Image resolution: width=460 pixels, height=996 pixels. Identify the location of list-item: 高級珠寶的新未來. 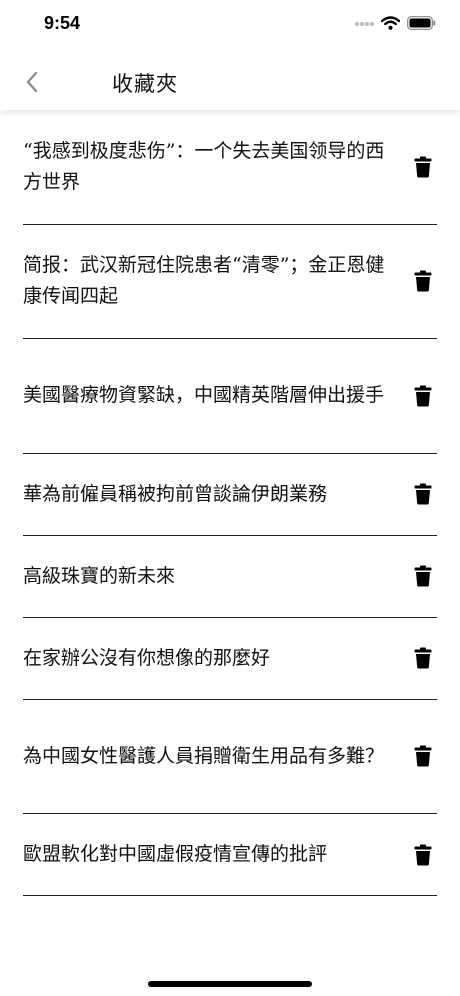
(230, 577).